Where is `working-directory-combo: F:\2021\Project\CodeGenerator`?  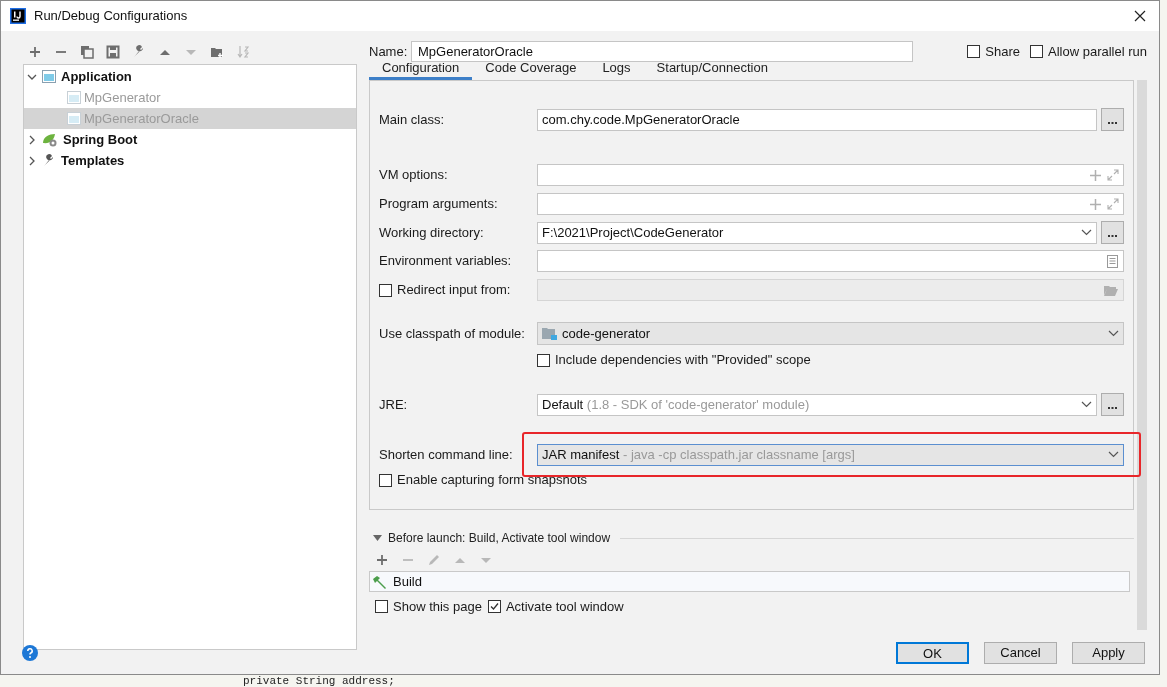 working-directory-combo: F:\2021\Project\CodeGenerator is located at coordinates (817, 232).